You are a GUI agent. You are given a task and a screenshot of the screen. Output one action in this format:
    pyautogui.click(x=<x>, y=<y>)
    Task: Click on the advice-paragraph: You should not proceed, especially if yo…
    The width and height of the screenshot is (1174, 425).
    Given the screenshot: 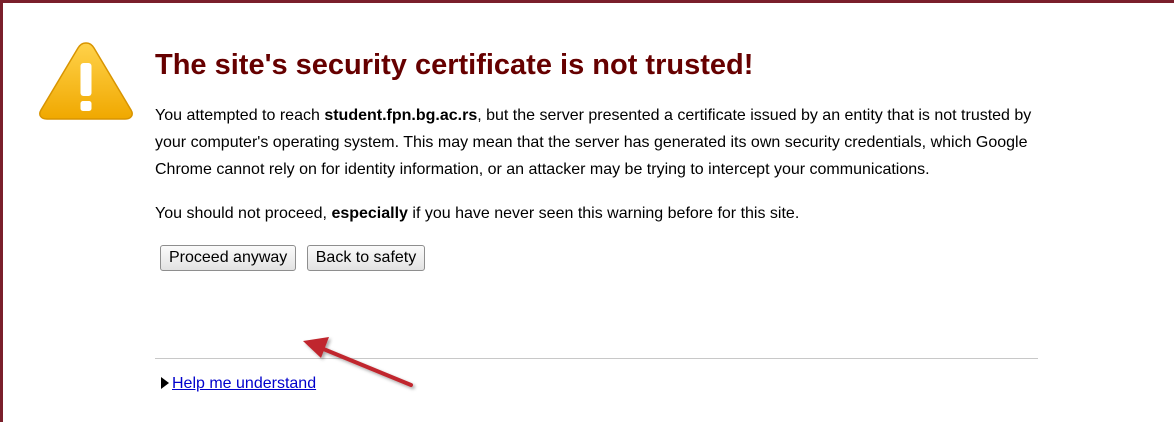 What is the action you would take?
    pyautogui.click(x=597, y=213)
    